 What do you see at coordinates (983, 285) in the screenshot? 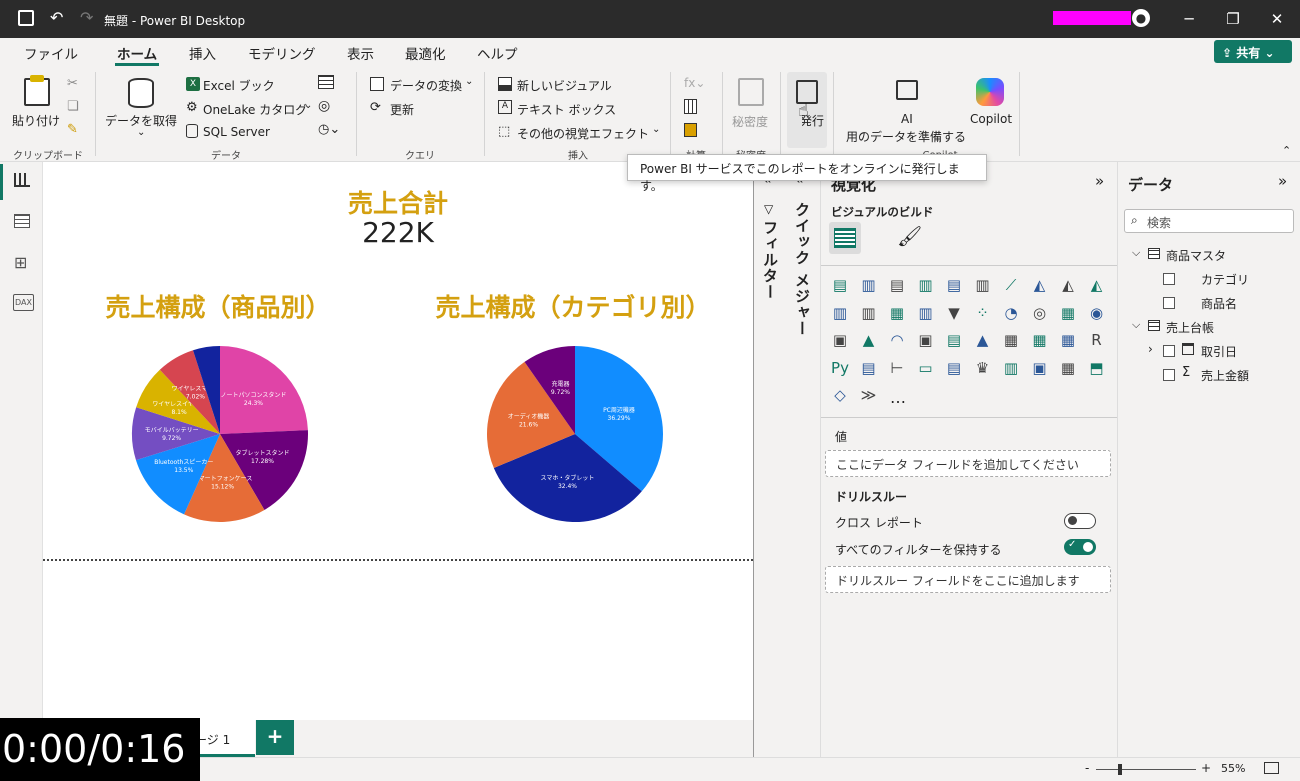
I see `100-stacked-column-icon: ▥` at bounding box center [983, 285].